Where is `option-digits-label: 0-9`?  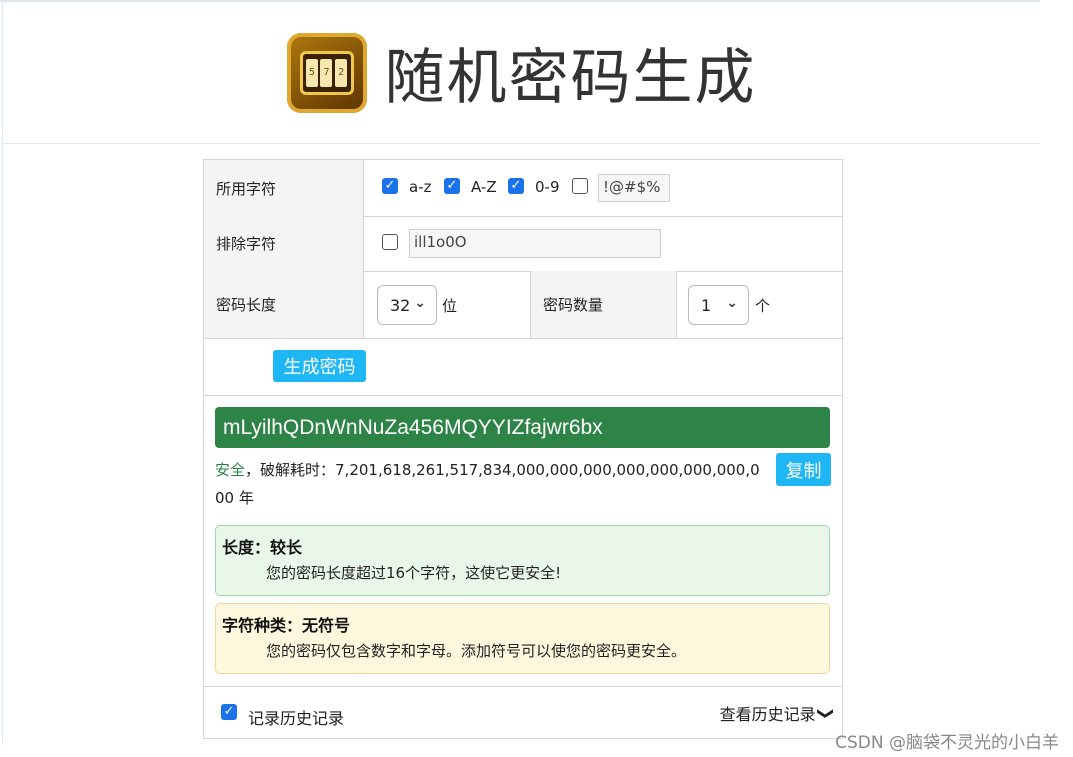
option-digits-label: 0-9 is located at coordinates (547, 187).